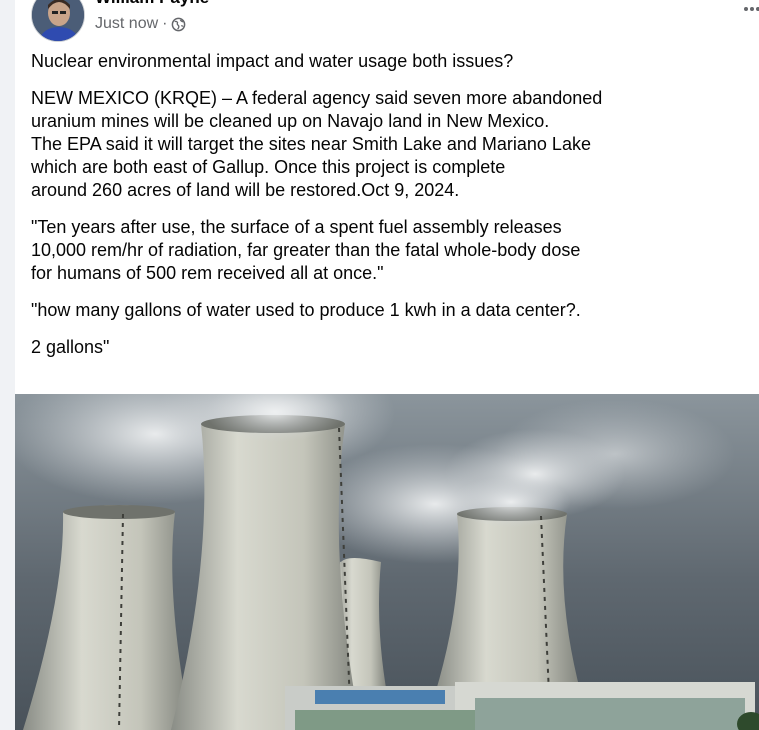 This screenshot has width=759, height=730. I want to click on author-name: William Payne, so click(152, 4).